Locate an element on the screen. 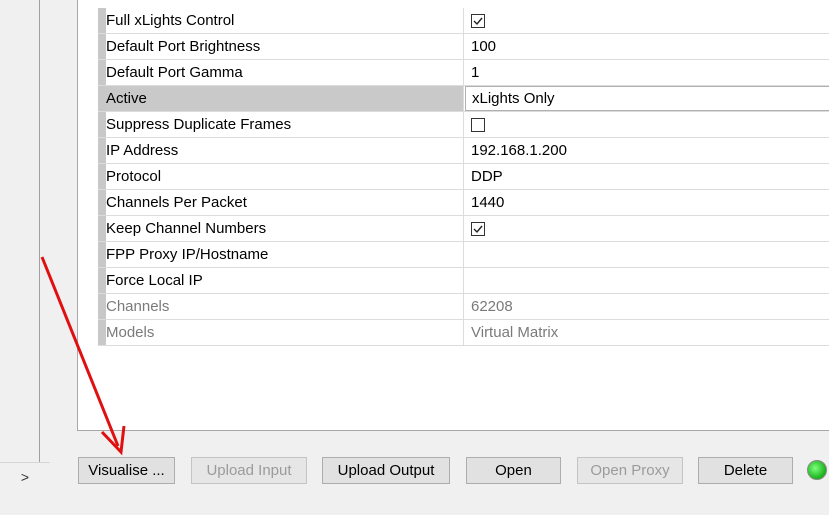 The height and width of the screenshot is (515, 829). property-value-cell: 100 is located at coordinates (647, 46).